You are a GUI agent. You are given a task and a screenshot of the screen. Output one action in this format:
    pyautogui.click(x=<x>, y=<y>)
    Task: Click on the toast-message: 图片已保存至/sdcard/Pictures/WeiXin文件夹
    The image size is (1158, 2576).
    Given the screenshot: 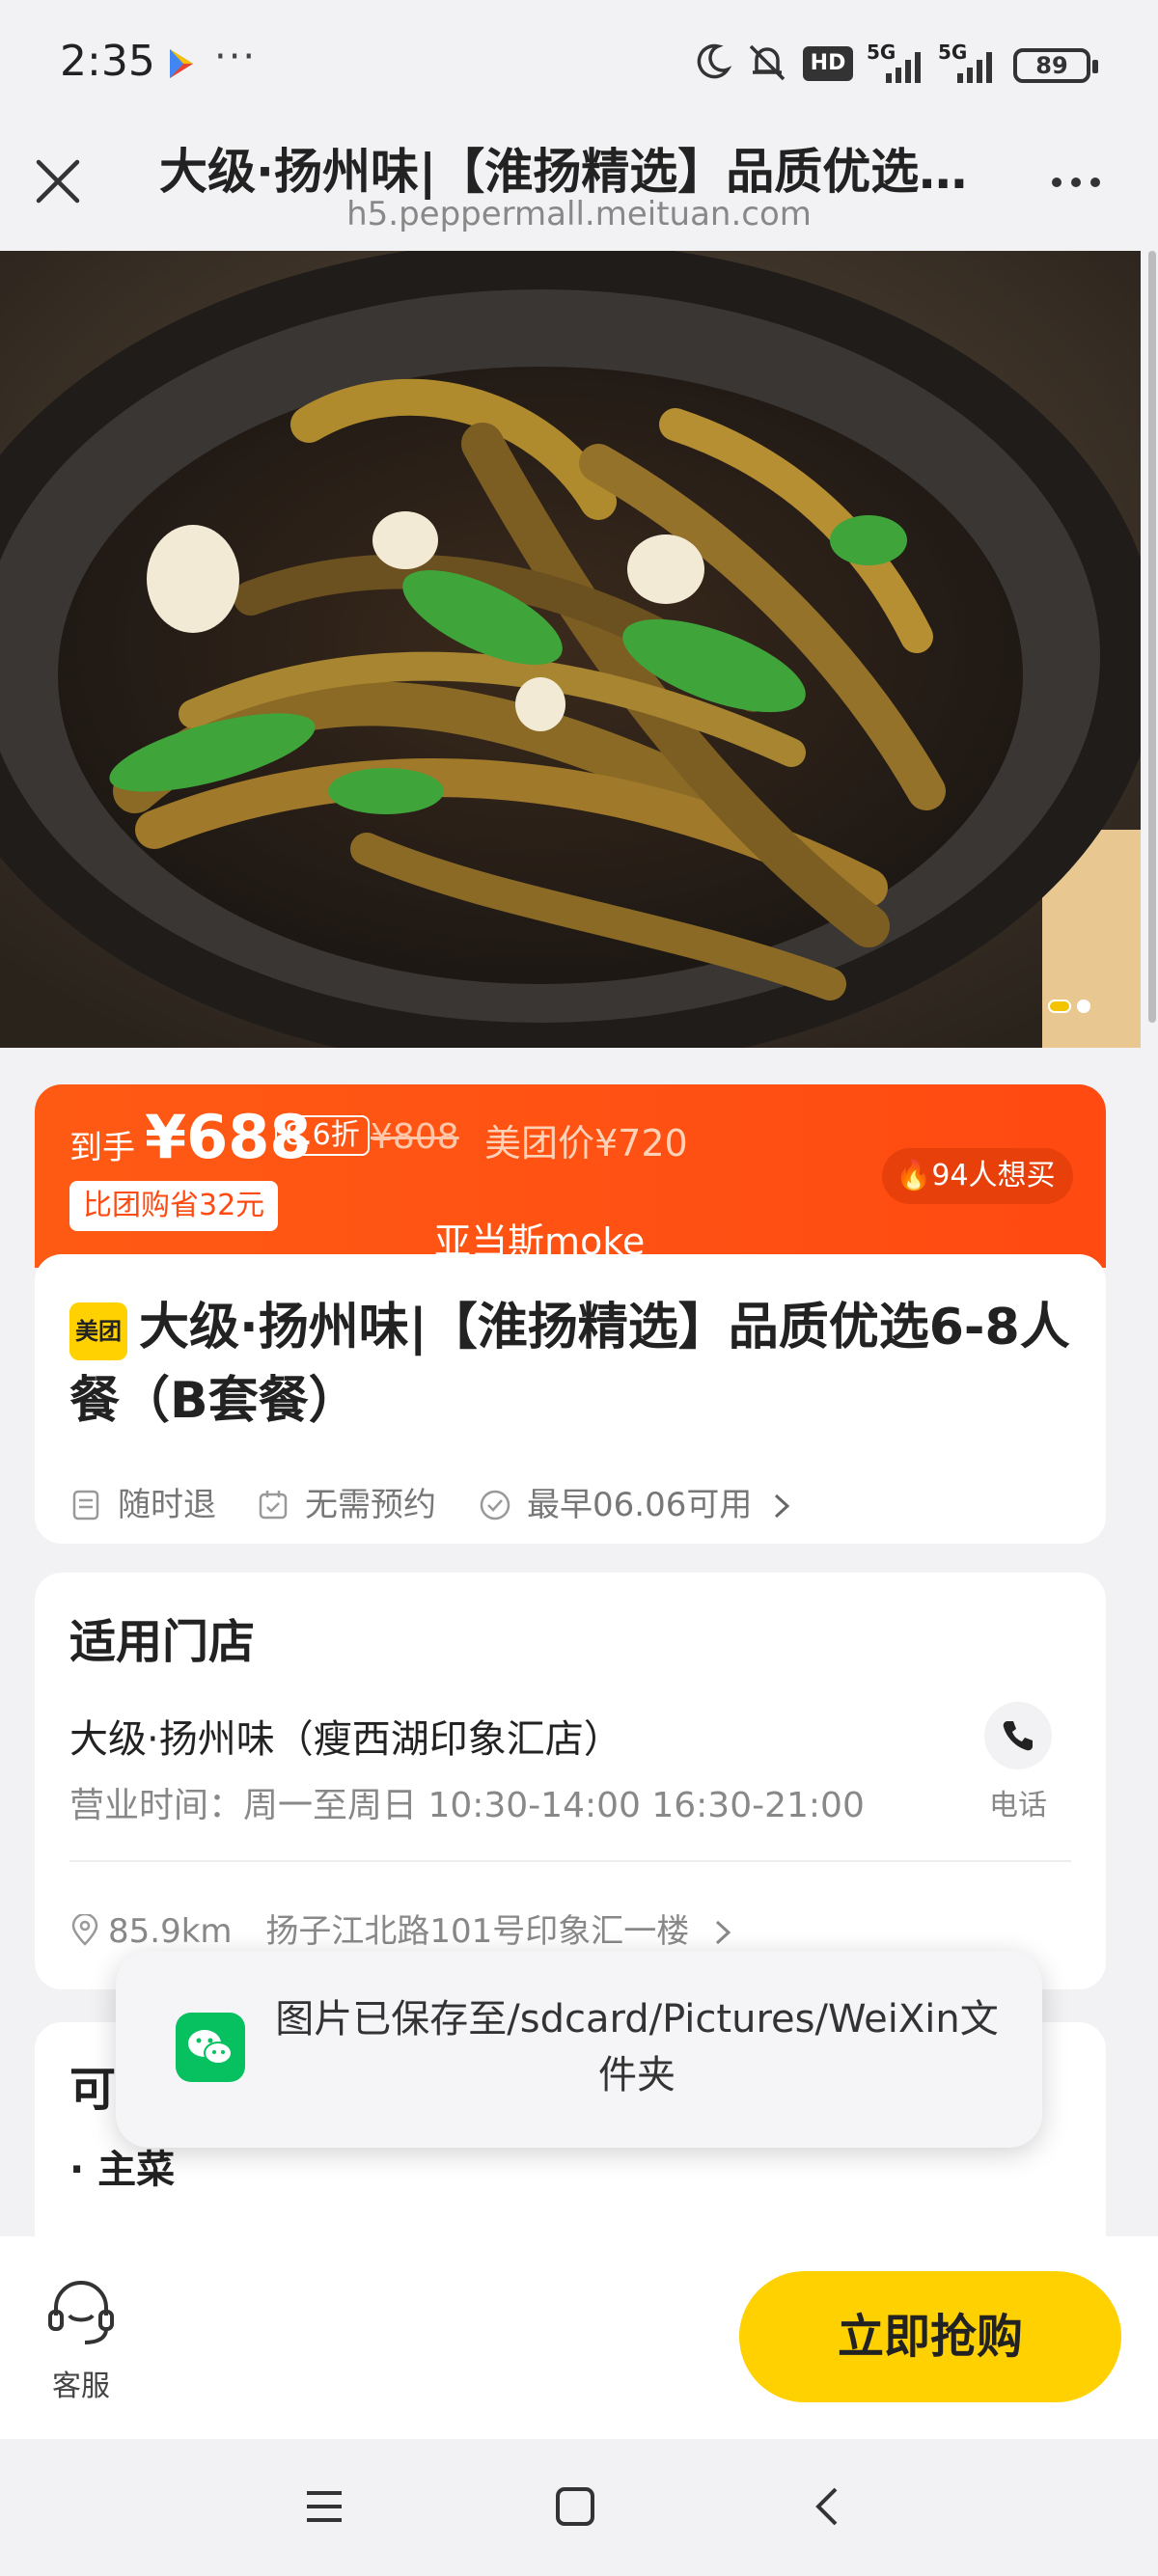 What is the action you would take?
    pyautogui.click(x=637, y=2047)
    